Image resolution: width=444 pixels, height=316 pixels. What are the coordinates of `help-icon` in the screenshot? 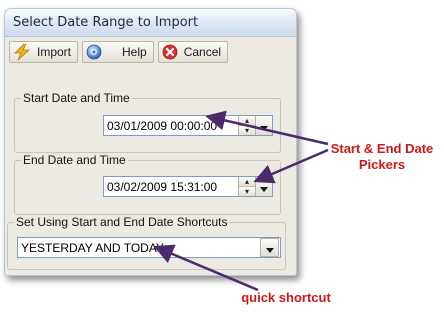 It's located at (94, 52).